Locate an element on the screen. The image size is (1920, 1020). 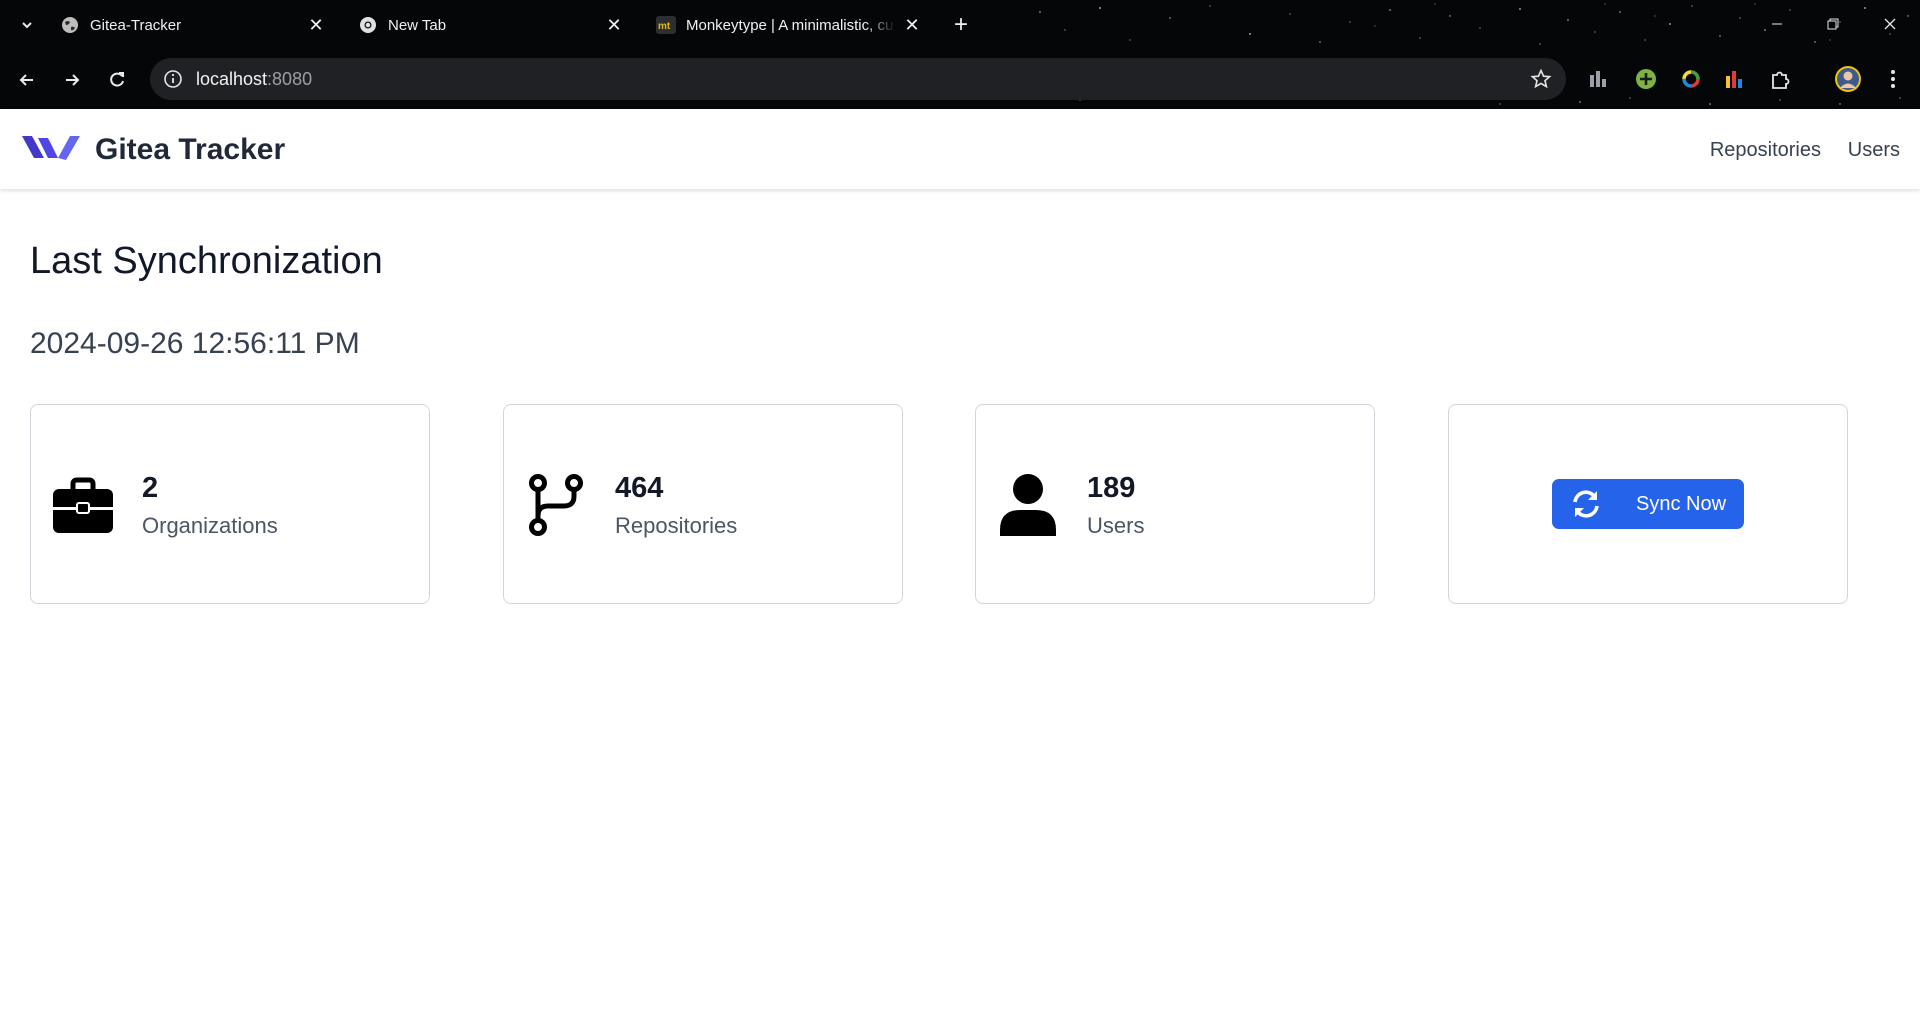
monkeytype-icon: mt is located at coordinates (666, 25).